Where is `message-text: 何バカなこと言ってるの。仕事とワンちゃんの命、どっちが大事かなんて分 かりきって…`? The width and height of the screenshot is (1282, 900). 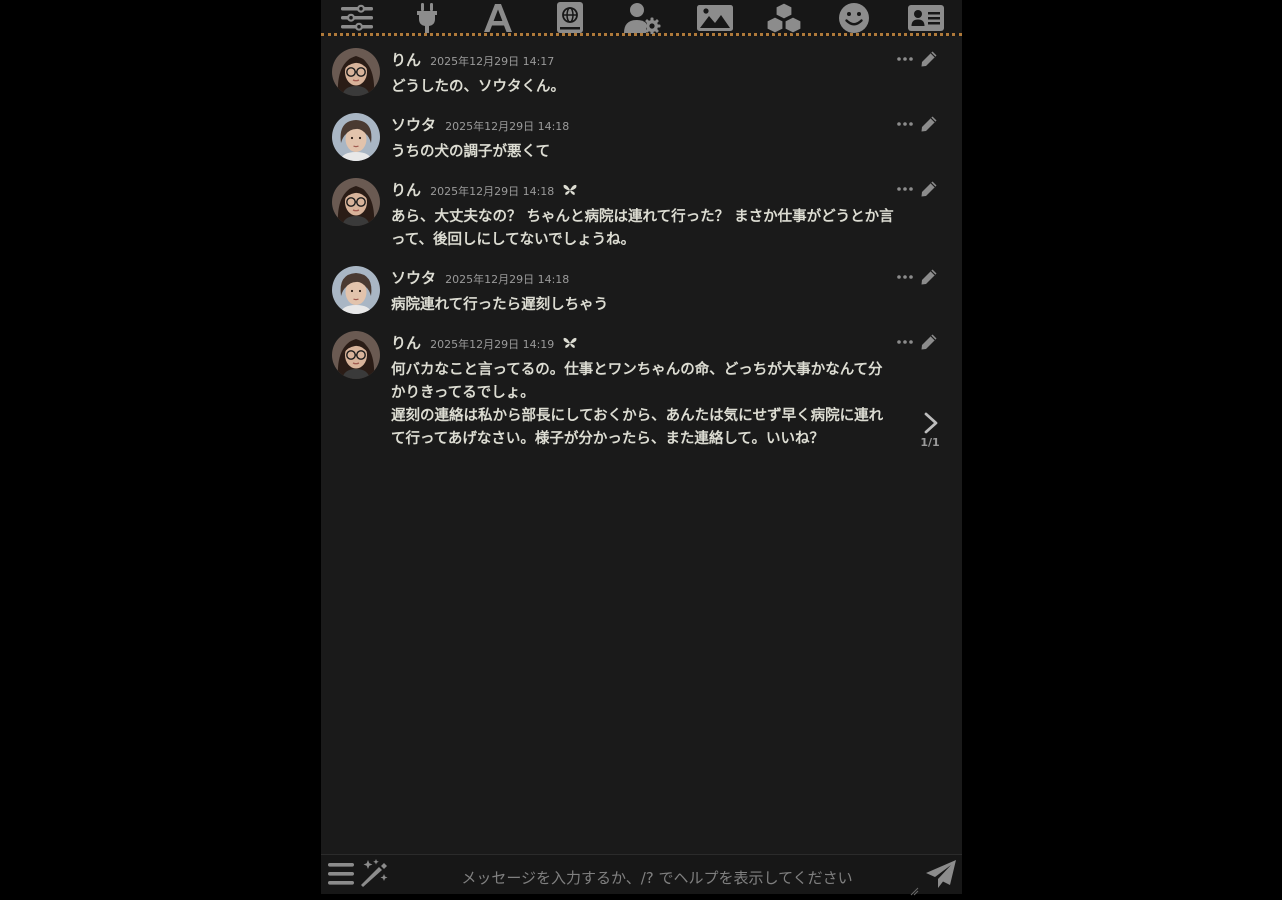
message-text: 何バカなこと言ってるの。仕事とワンちゃんの命、どっちが大事かなんて分 かりきって… is located at coordinates (637, 404).